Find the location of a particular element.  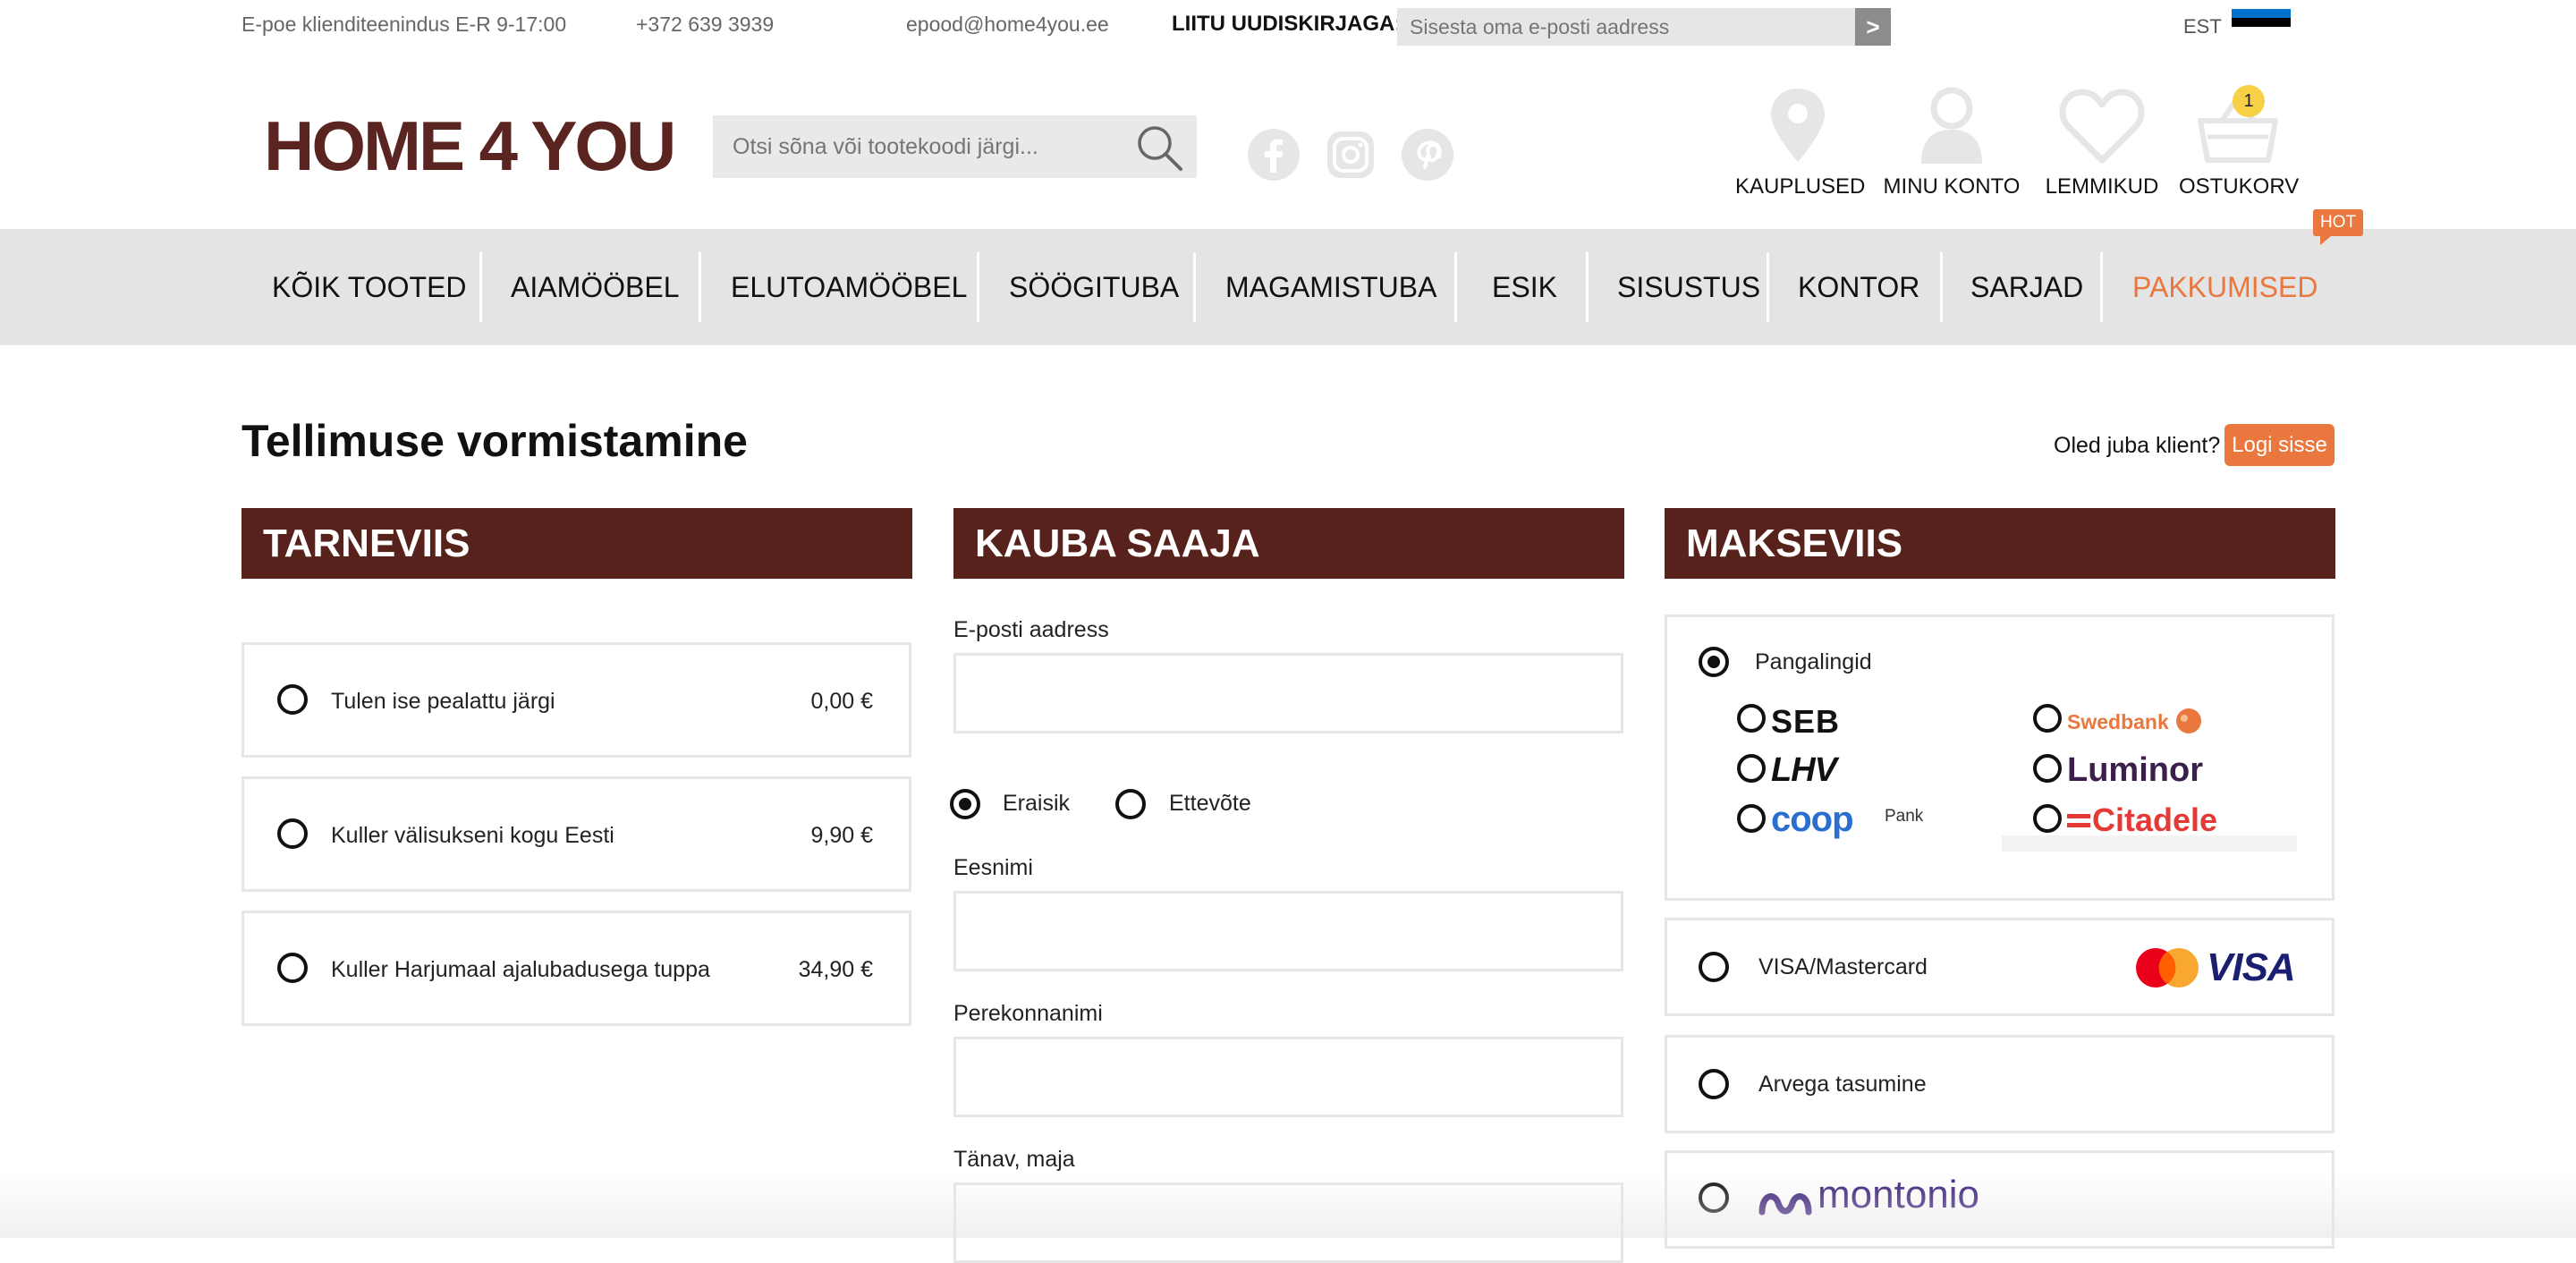

already-client-text: Oled juba klient? is located at coordinates (2137, 445).